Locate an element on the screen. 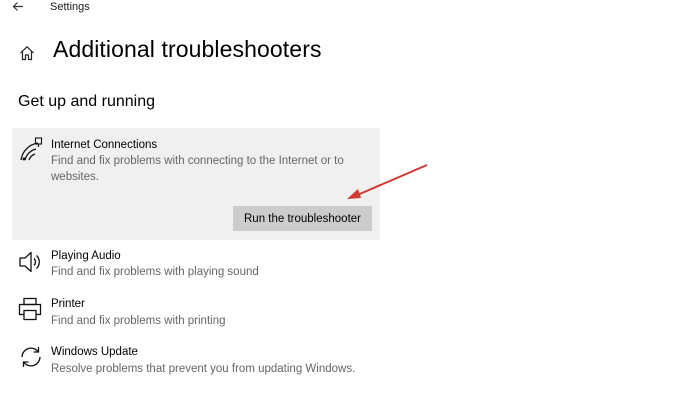  troubleshooter-name: Internet Connections is located at coordinates (104, 145).